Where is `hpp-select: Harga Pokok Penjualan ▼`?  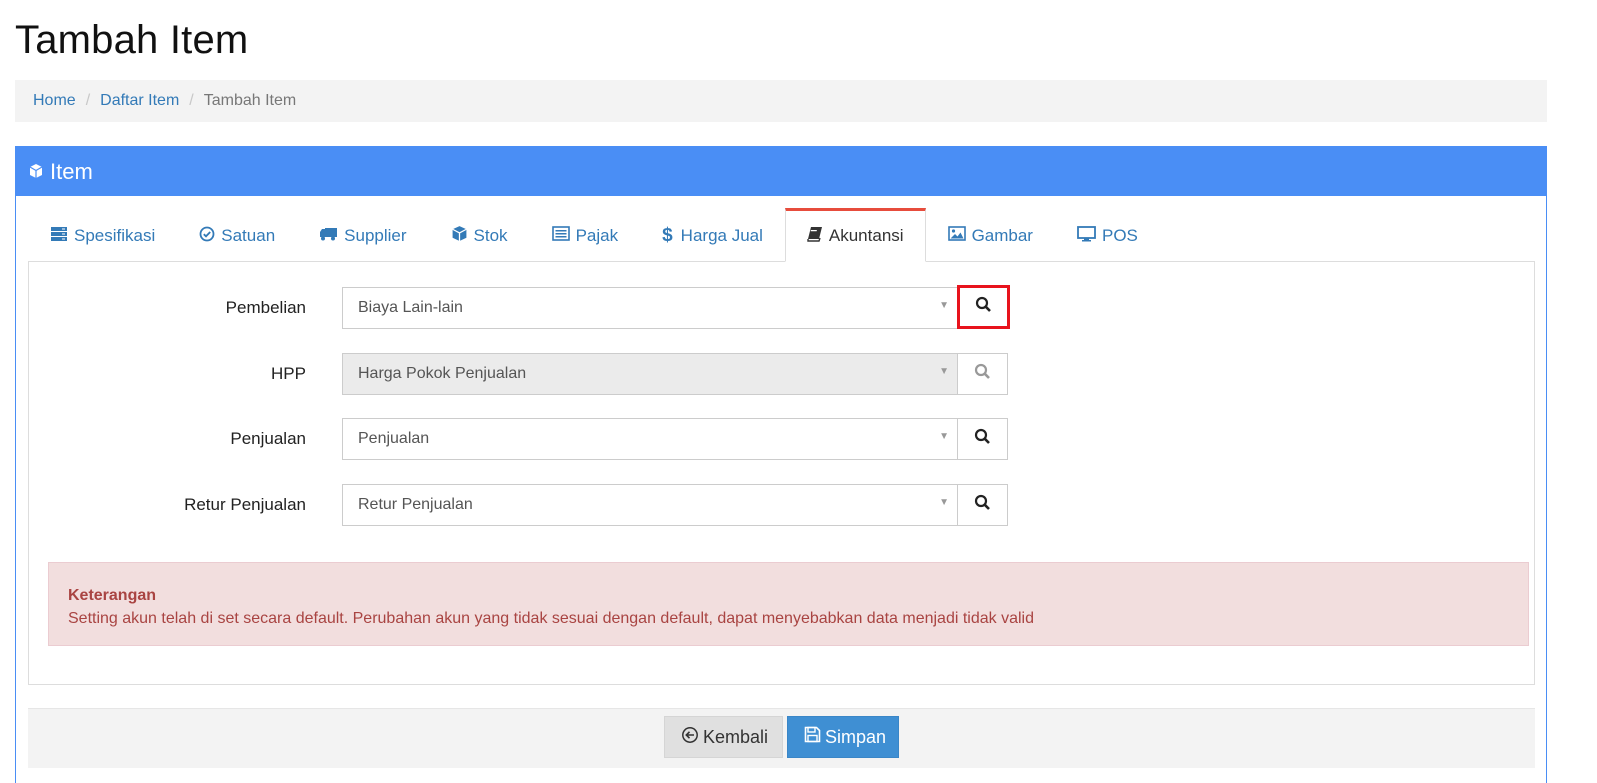 hpp-select: Harga Pokok Penjualan ▼ is located at coordinates (650, 374).